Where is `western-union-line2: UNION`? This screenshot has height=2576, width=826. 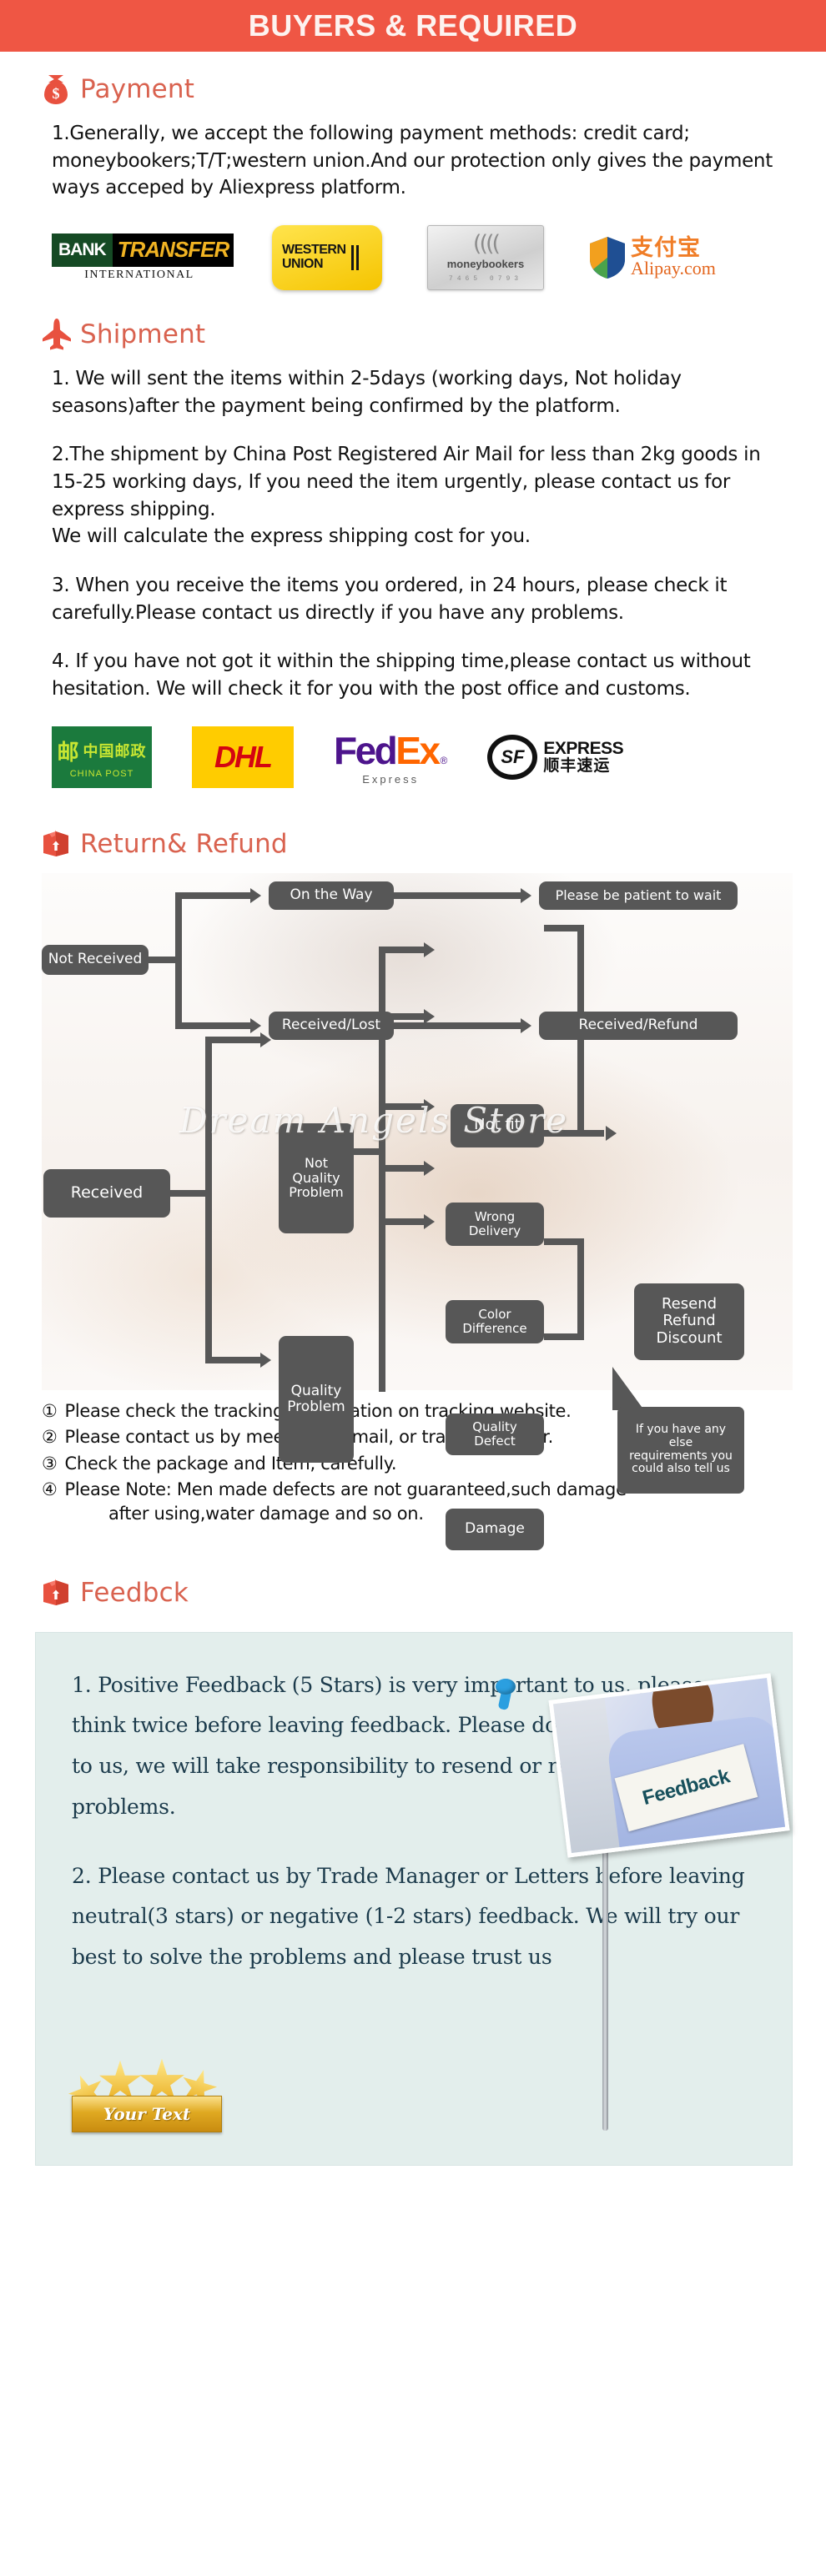
western-union-line2: UNION is located at coordinates (303, 263).